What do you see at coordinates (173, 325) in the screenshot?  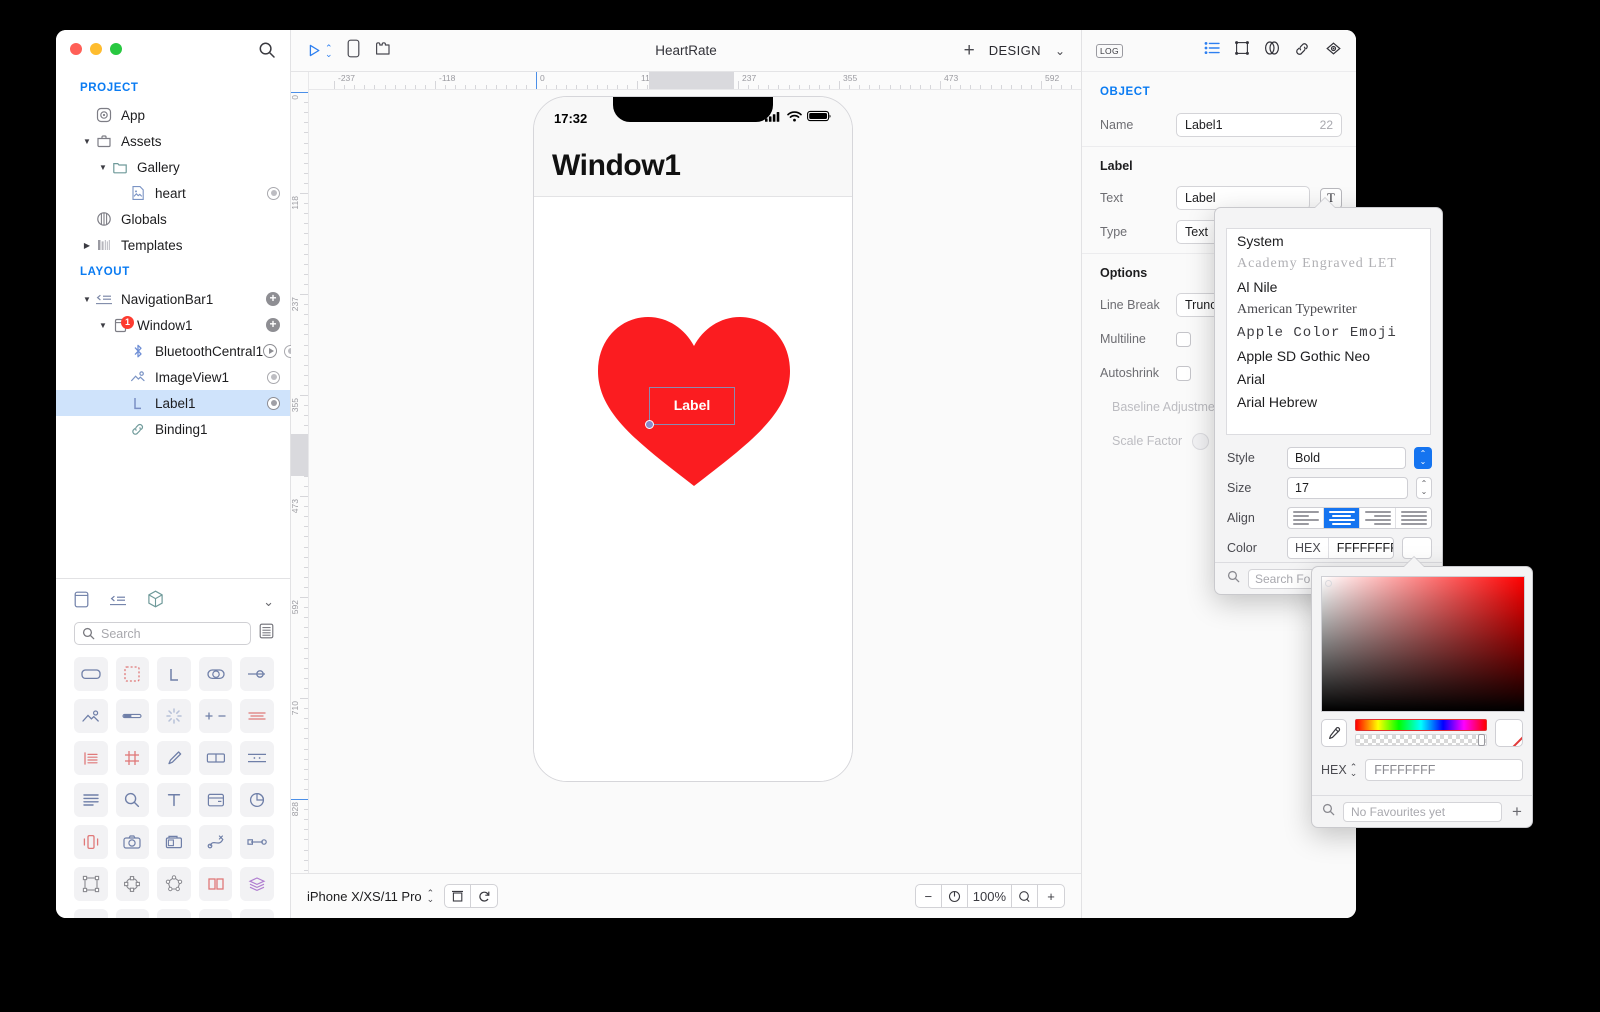 I see `tree-row-window1: ▼ 1 Window1 +` at bounding box center [173, 325].